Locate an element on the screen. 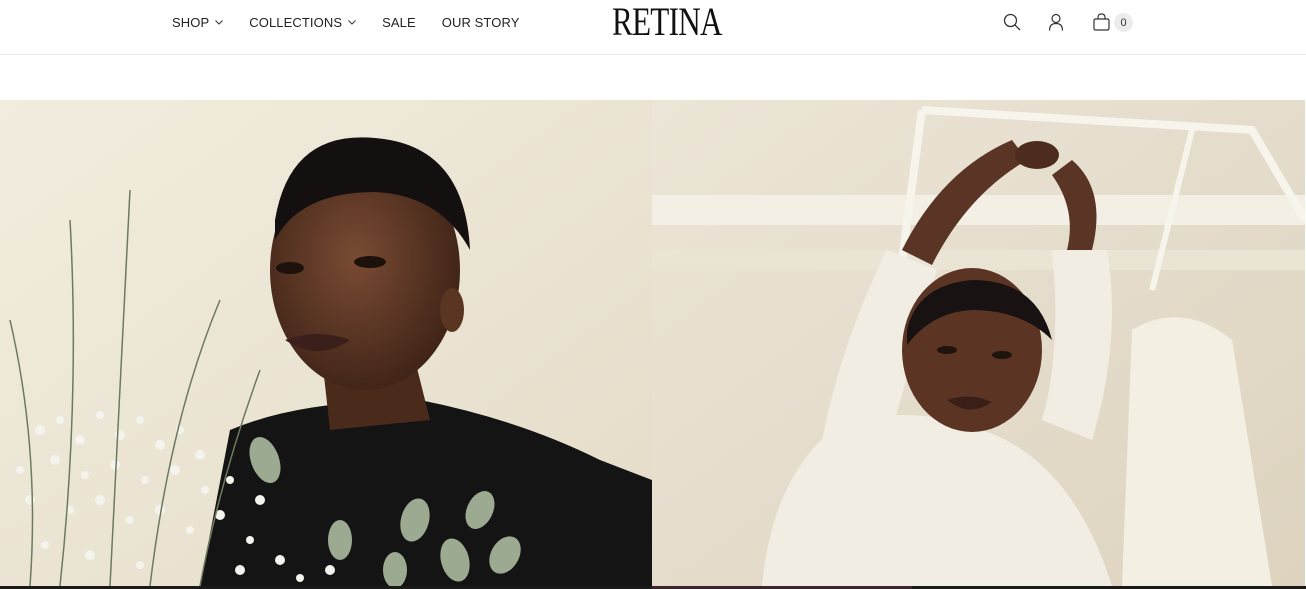  nav-item-collections: COLLECTIONS is located at coordinates (302, 22).